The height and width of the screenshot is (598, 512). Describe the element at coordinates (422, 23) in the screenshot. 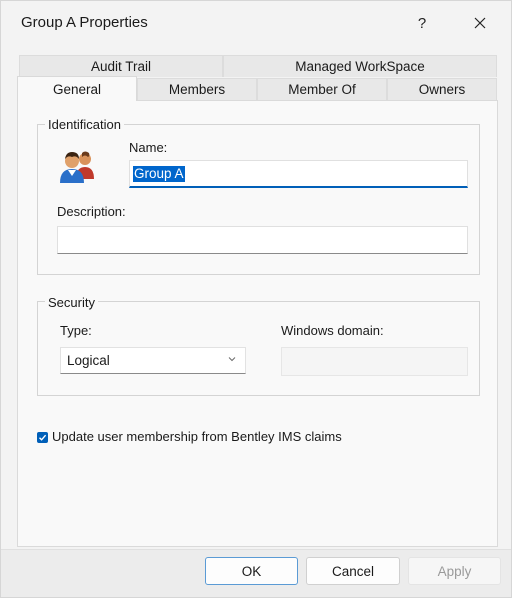

I see `help-button: ?` at that location.